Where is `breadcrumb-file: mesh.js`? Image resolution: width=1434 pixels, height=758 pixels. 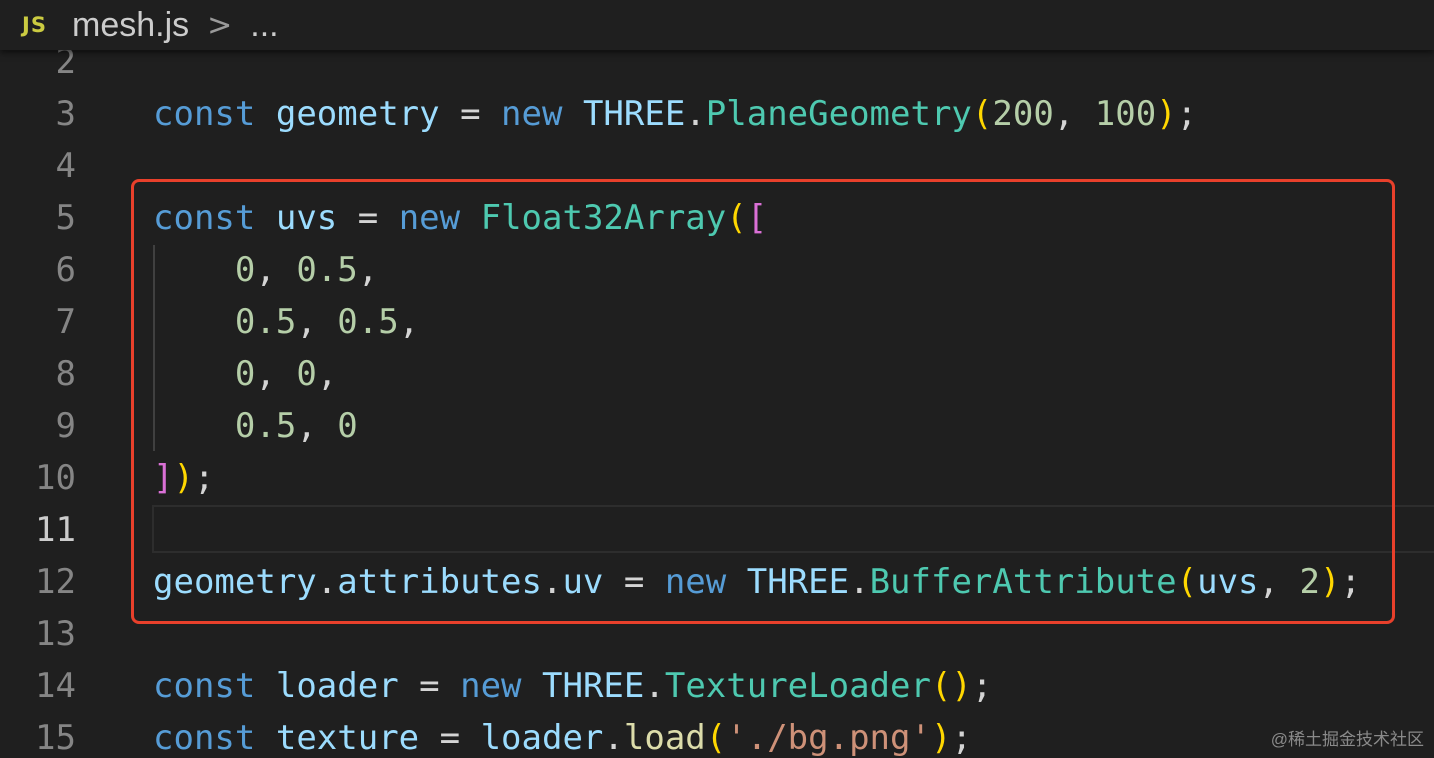
breadcrumb-file: mesh.js is located at coordinates (130, 25).